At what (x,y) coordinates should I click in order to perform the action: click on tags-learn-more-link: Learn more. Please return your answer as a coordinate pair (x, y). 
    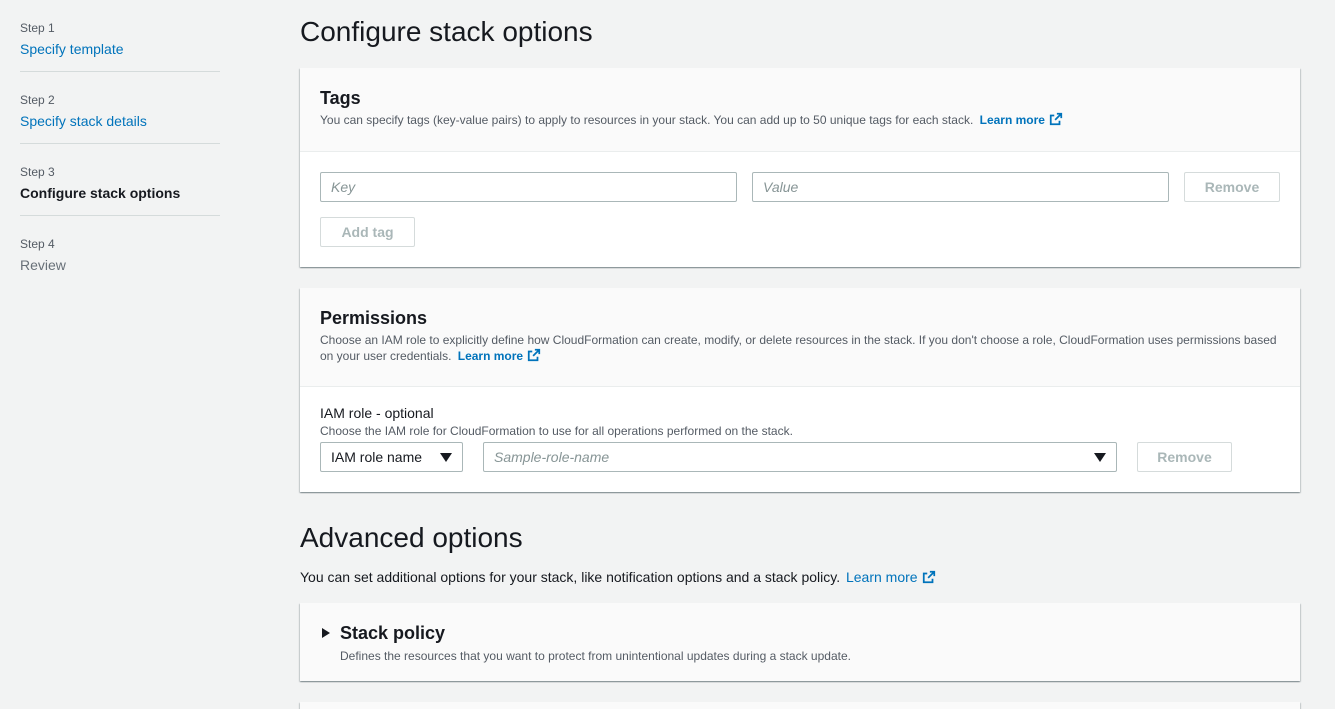
    Looking at the image, I should click on (1021, 119).